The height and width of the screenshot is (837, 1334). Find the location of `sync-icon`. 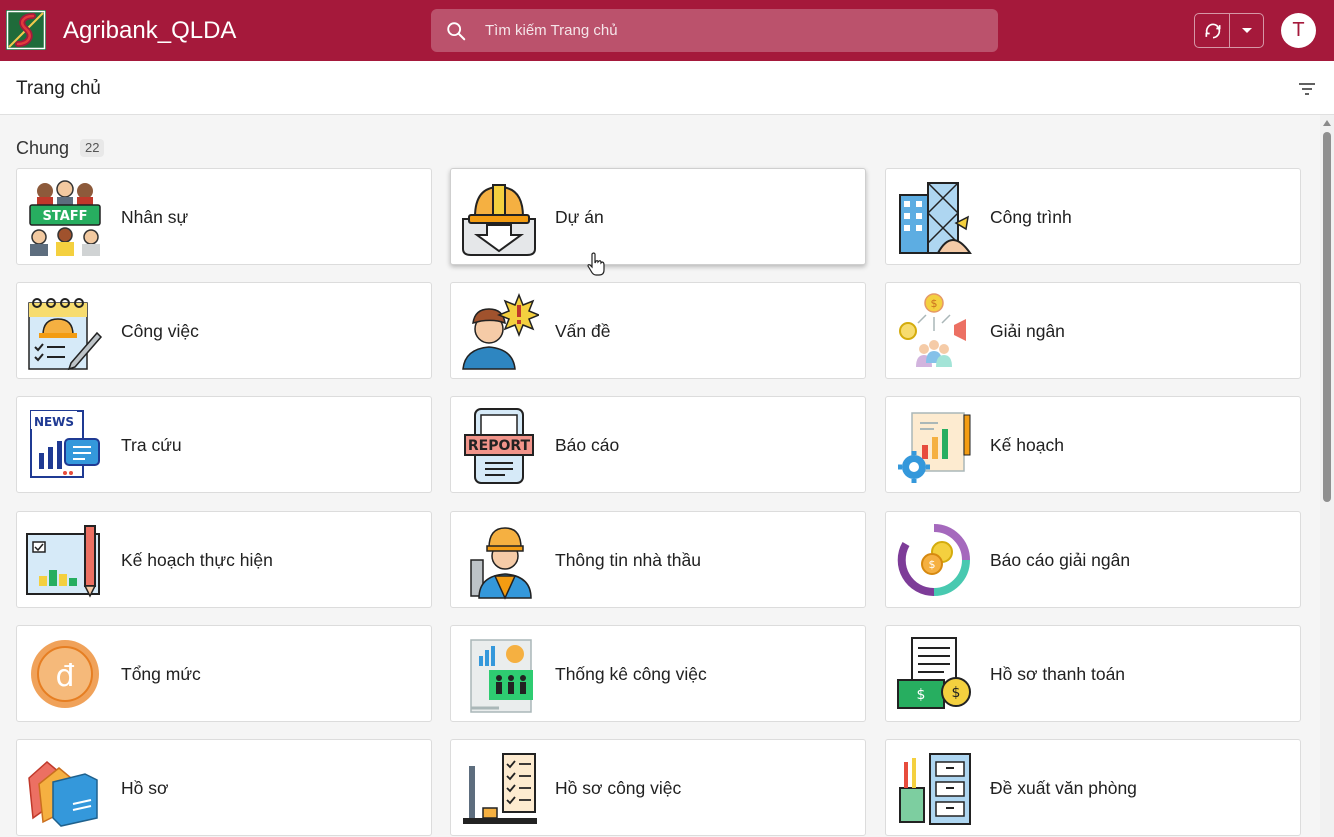

sync-icon is located at coordinates (1212, 30).